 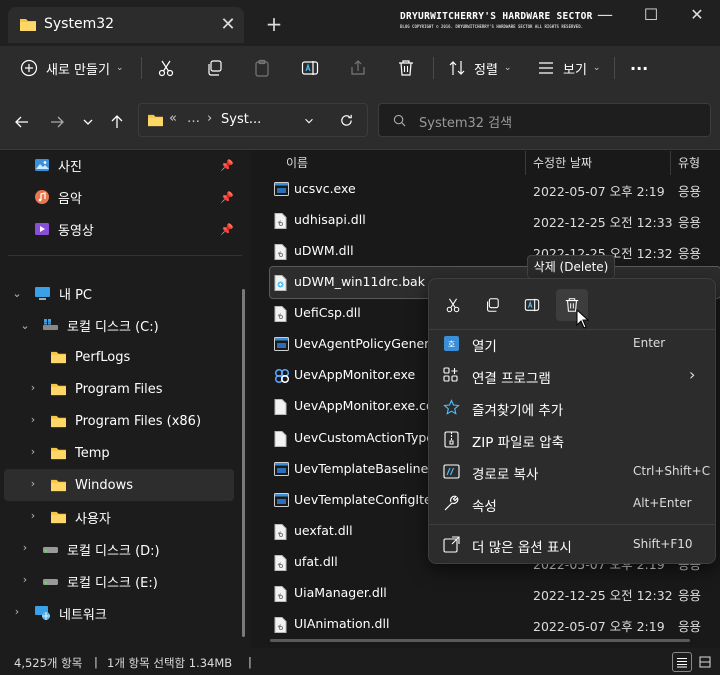 I want to click on view-icon, so click(x=546, y=68).